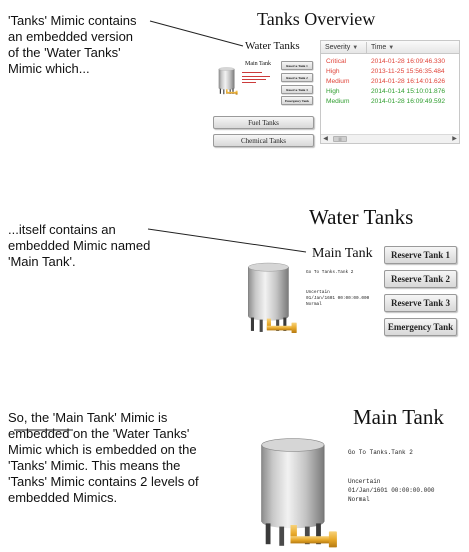 The height and width of the screenshot is (552, 469). What do you see at coordinates (297, 65) in the screenshot?
I see `overview-reserve-tank-1-button: Reserve Tank 1` at bounding box center [297, 65].